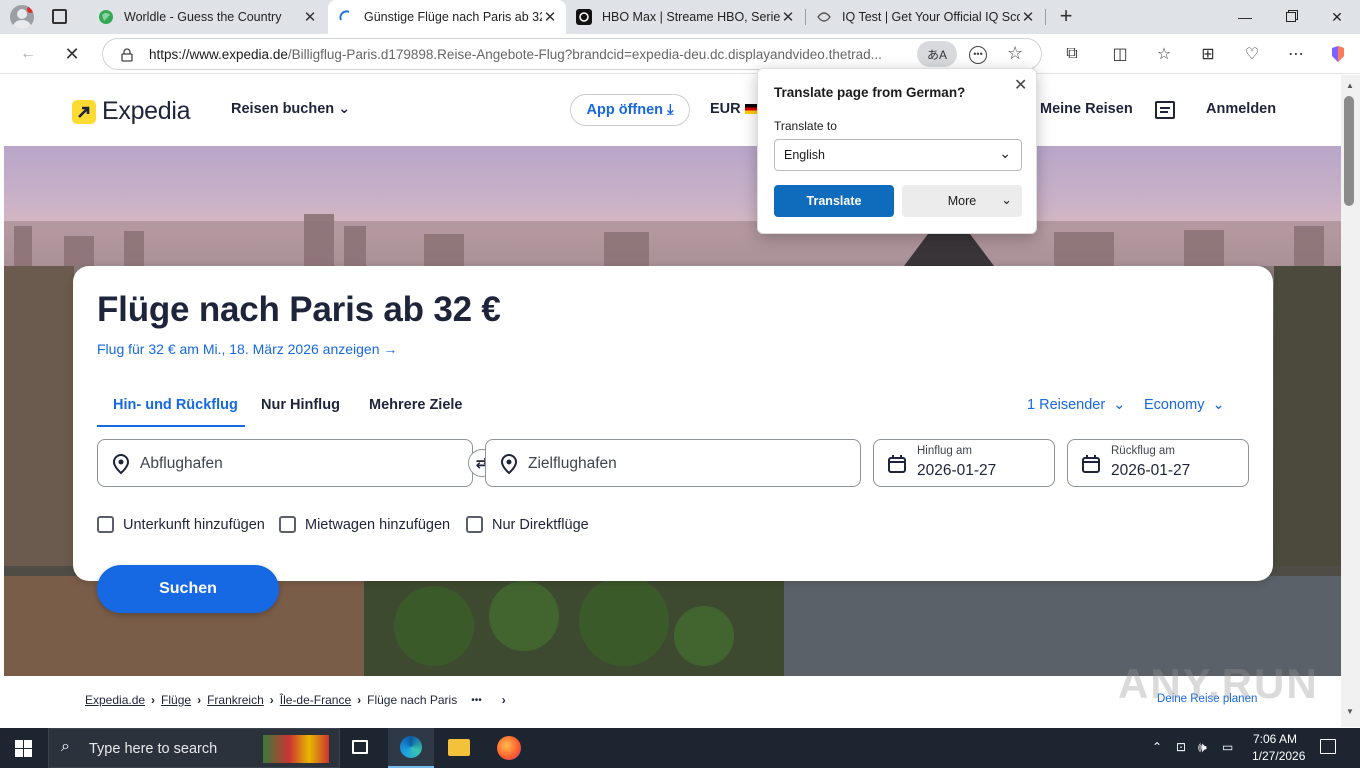 The height and width of the screenshot is (768, 1360). What do you see at coordinates (805, 126) in the screenshot?
I see `translate-to-label: Translate to` at bounding box center [805, 126].